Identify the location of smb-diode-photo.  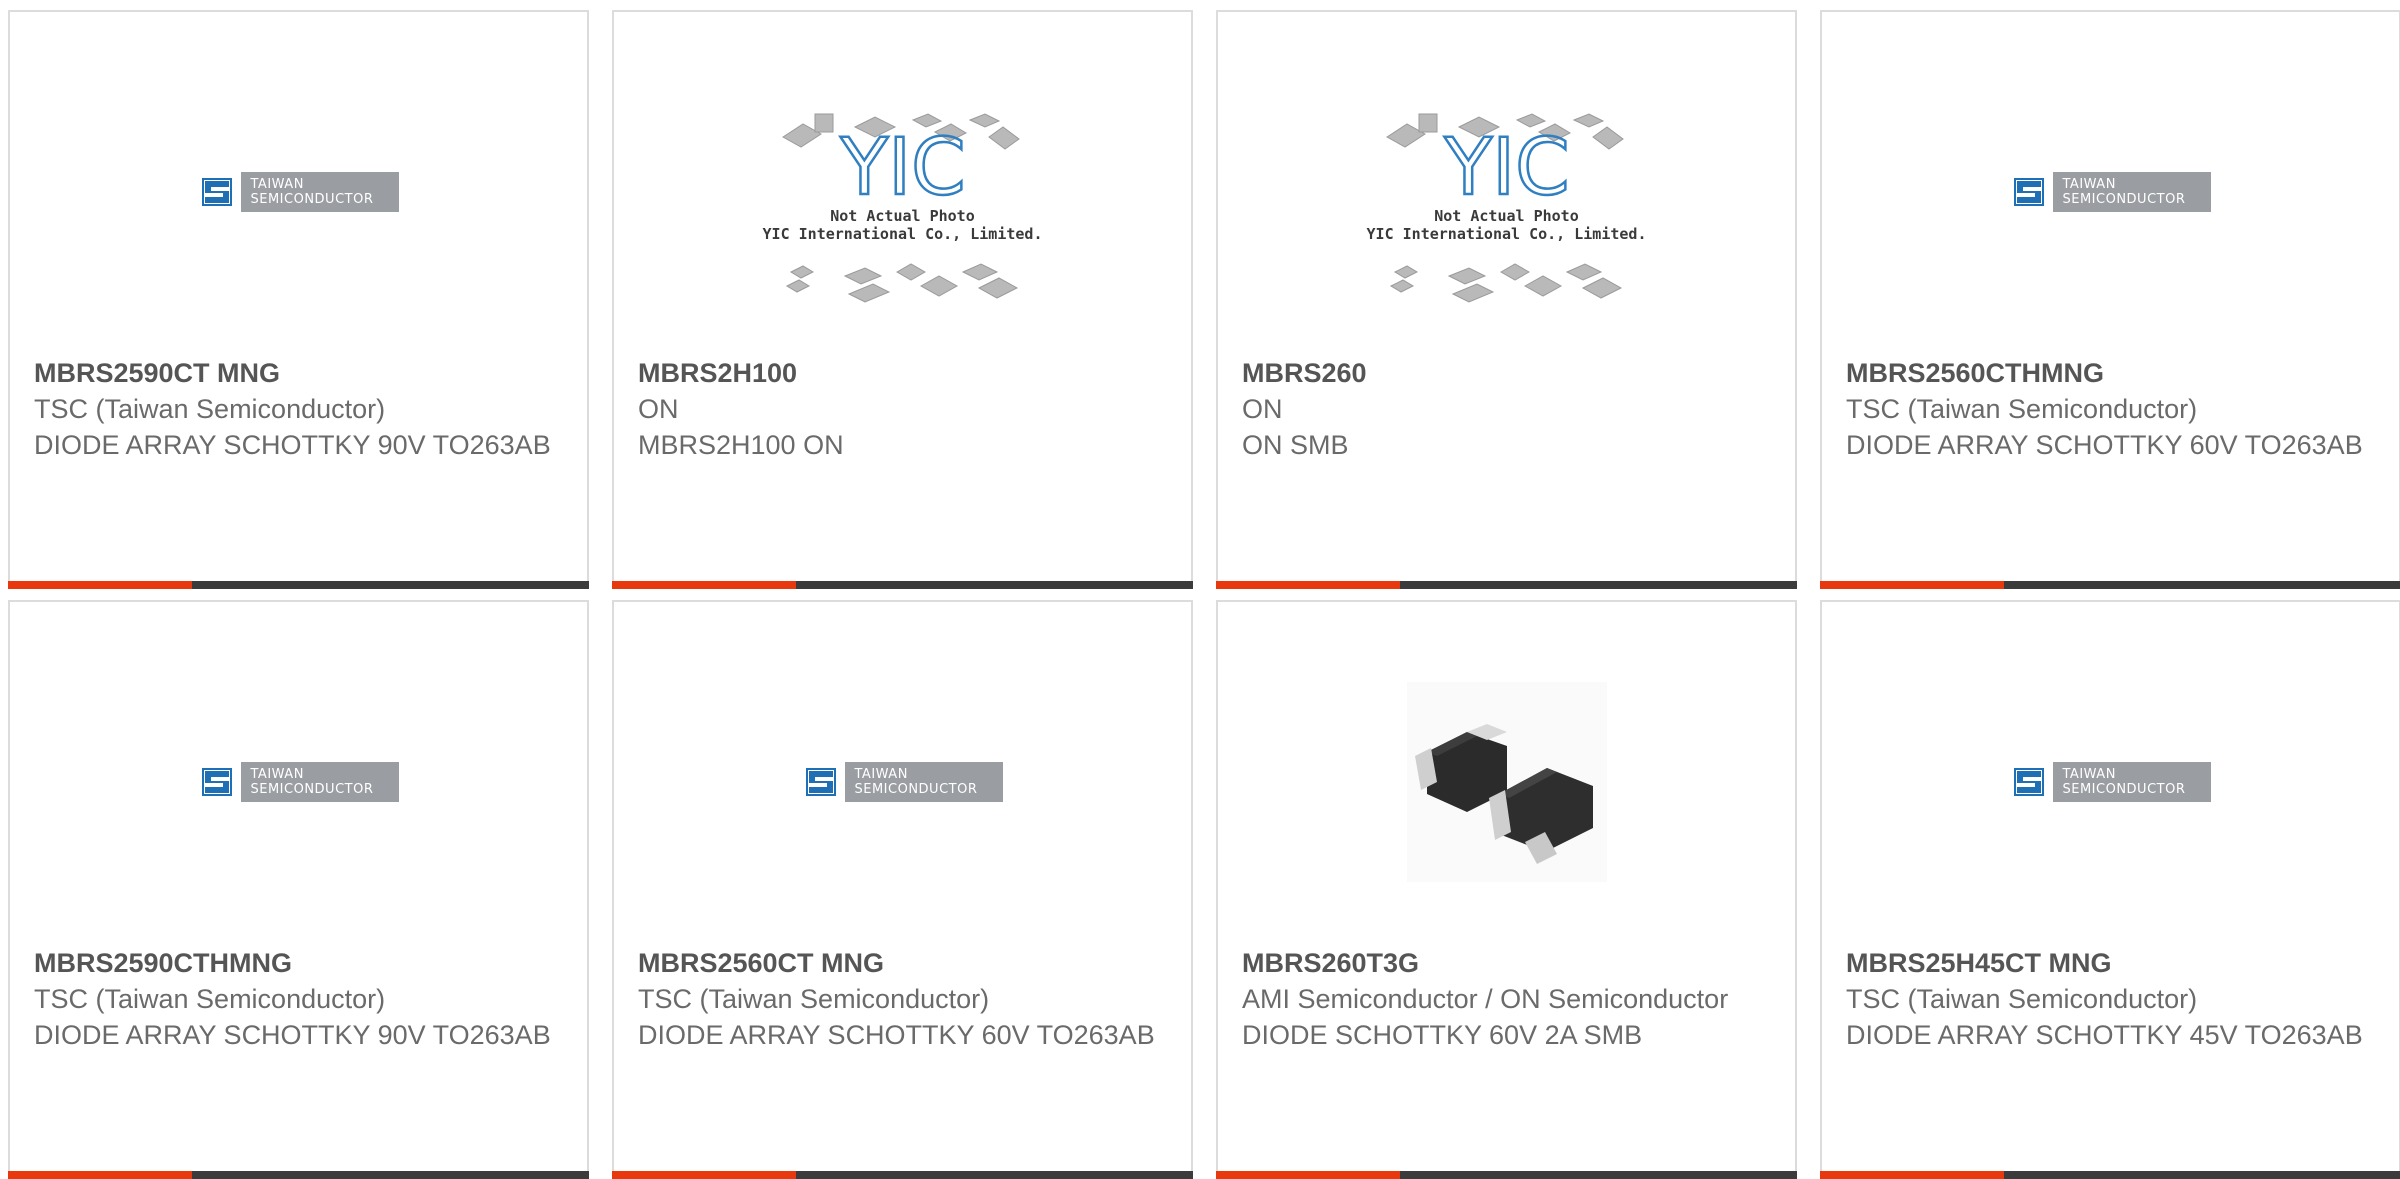
(1506, 782).